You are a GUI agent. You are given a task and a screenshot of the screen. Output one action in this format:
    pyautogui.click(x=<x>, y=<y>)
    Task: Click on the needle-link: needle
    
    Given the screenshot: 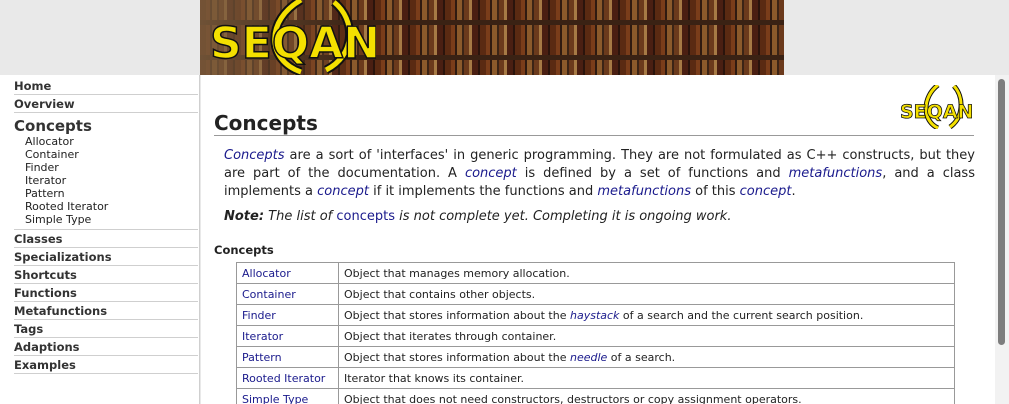 What is the action you would take?
    pyautogui.click(x=588, y=357)
    